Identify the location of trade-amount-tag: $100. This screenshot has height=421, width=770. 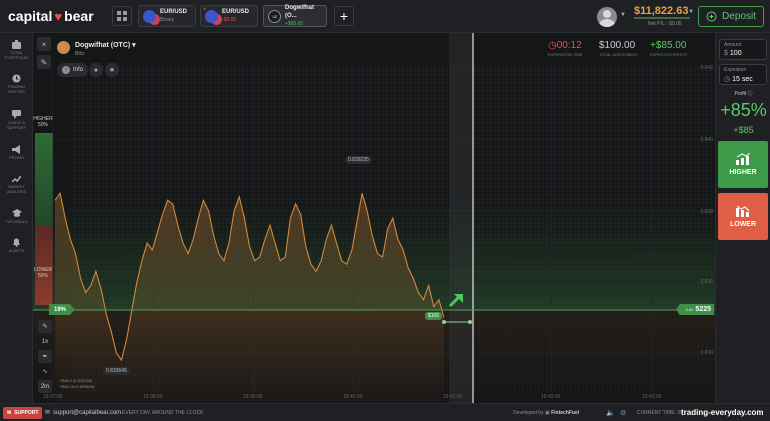
(434, 316).